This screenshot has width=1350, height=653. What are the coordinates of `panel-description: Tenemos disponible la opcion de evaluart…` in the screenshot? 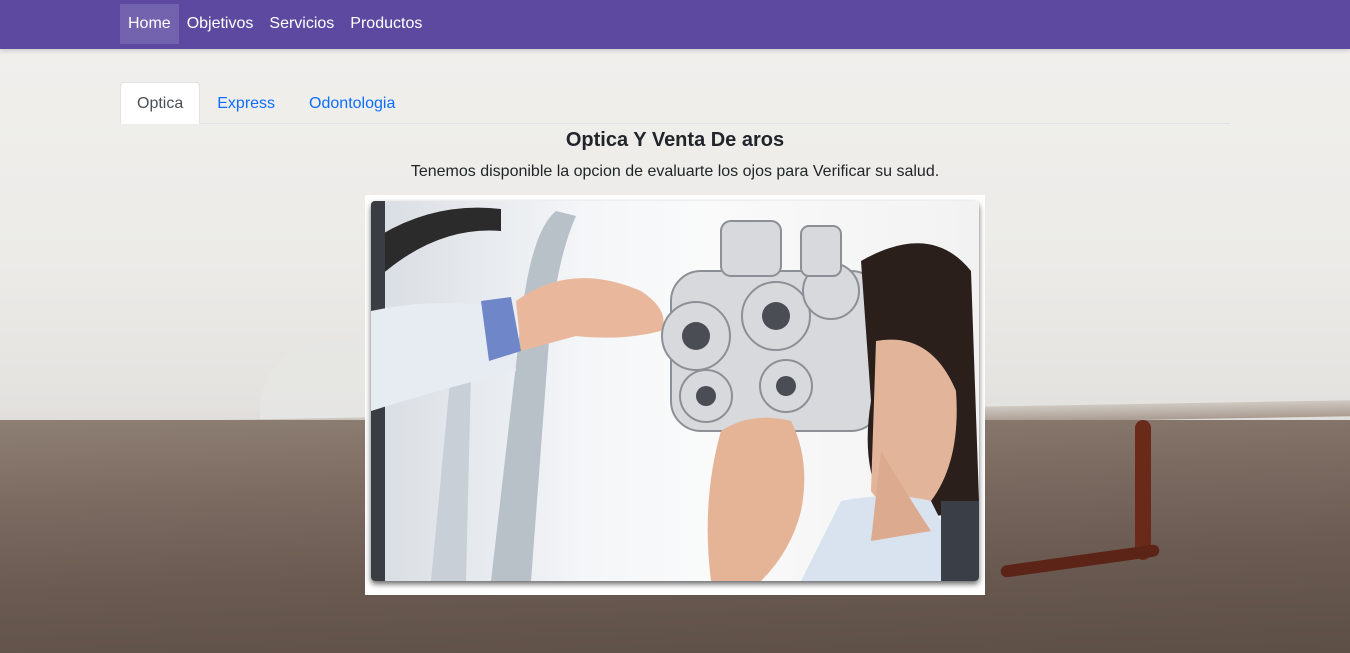 It's located at (675, 171).